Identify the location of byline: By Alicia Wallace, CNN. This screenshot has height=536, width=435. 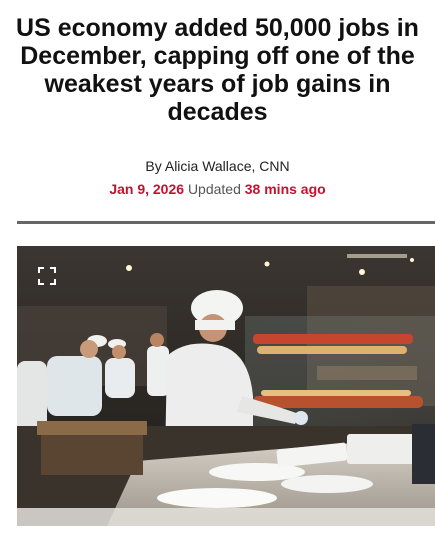
(217, 166).